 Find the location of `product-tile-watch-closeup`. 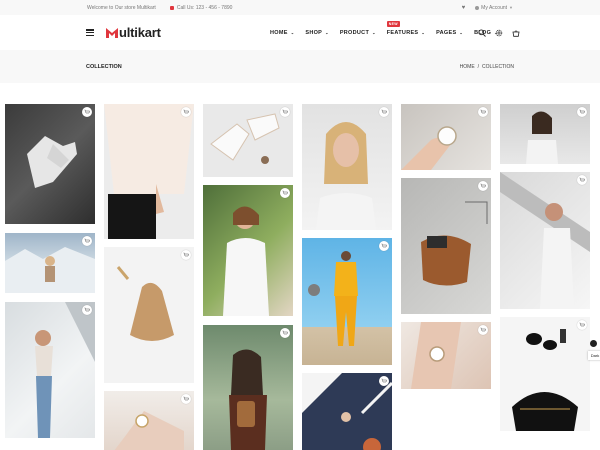

product-tile-watch-closeup is located at coordinates (446, 355).